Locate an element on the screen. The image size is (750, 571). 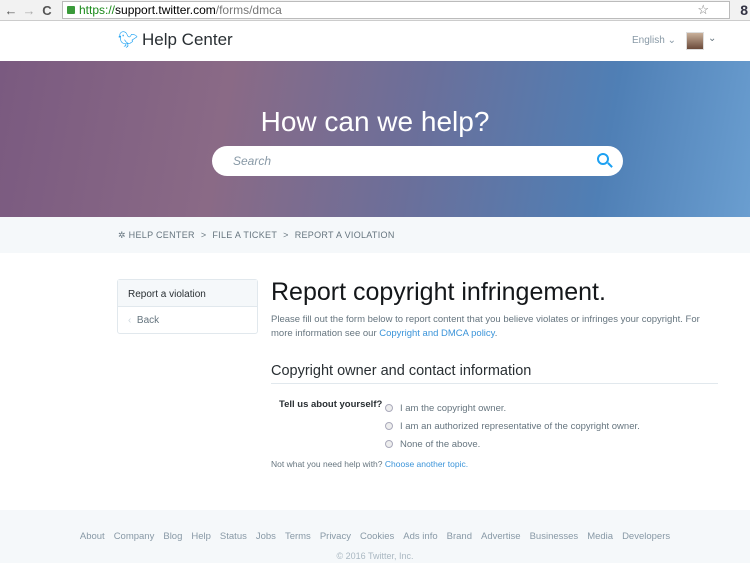
radio-label: None of the above. is located at coordinates (440, 444).